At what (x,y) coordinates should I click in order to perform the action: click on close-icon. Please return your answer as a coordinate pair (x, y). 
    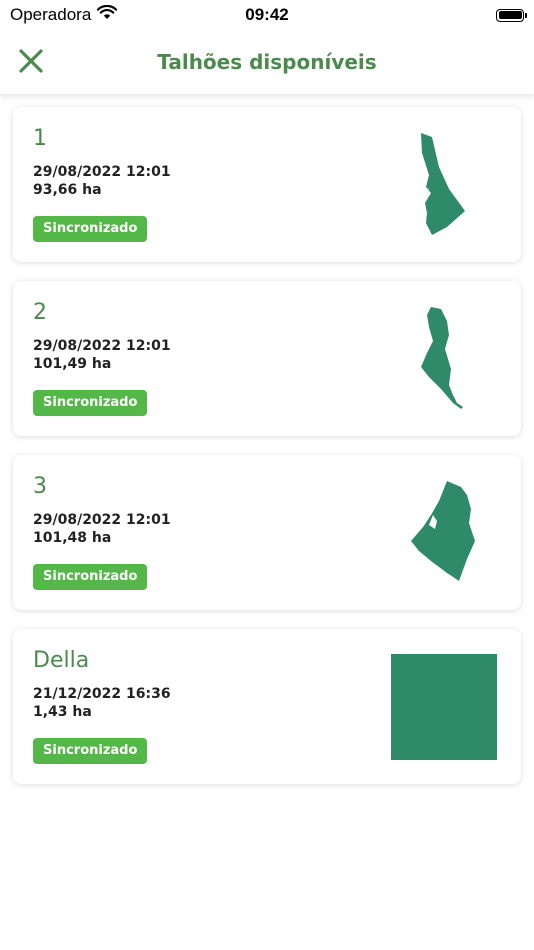
    Looking at the image, I should click on (31, 61).